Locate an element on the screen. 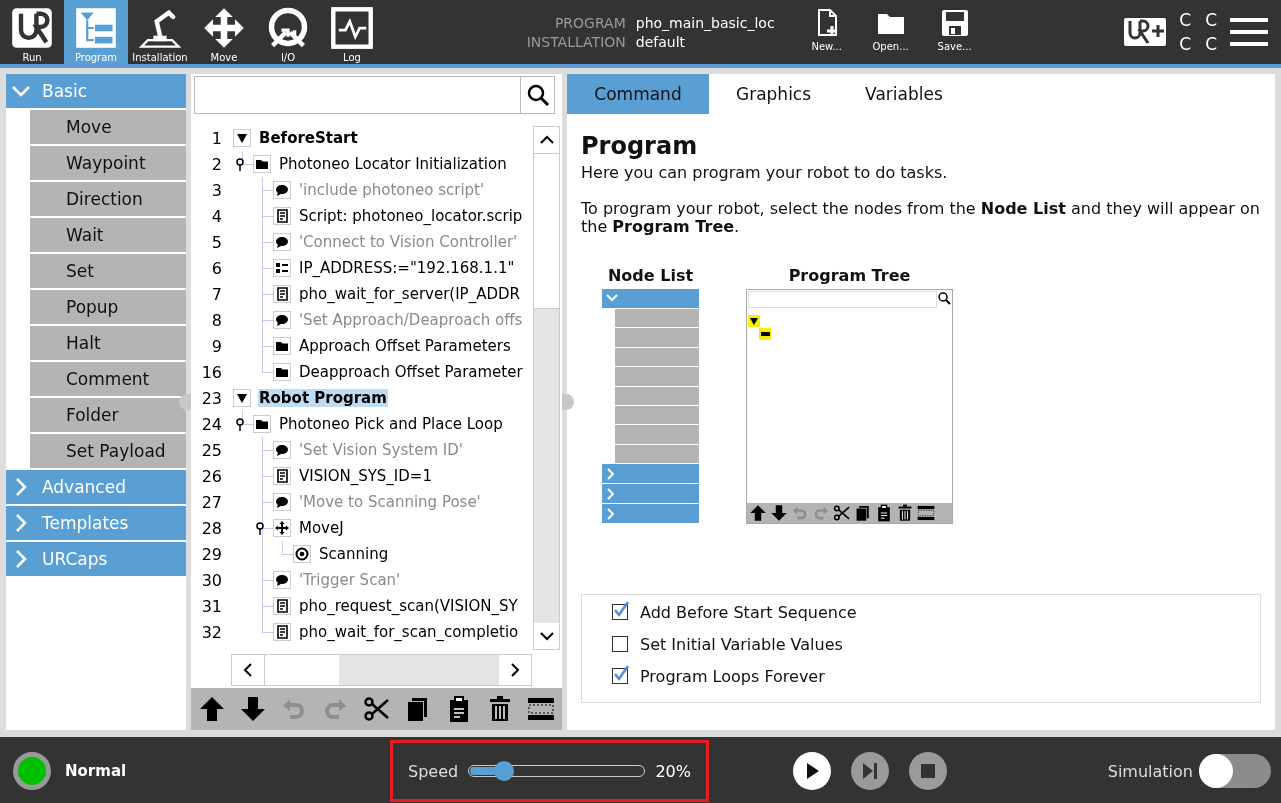  status-label: Normal is located at coordinates (96, 771).